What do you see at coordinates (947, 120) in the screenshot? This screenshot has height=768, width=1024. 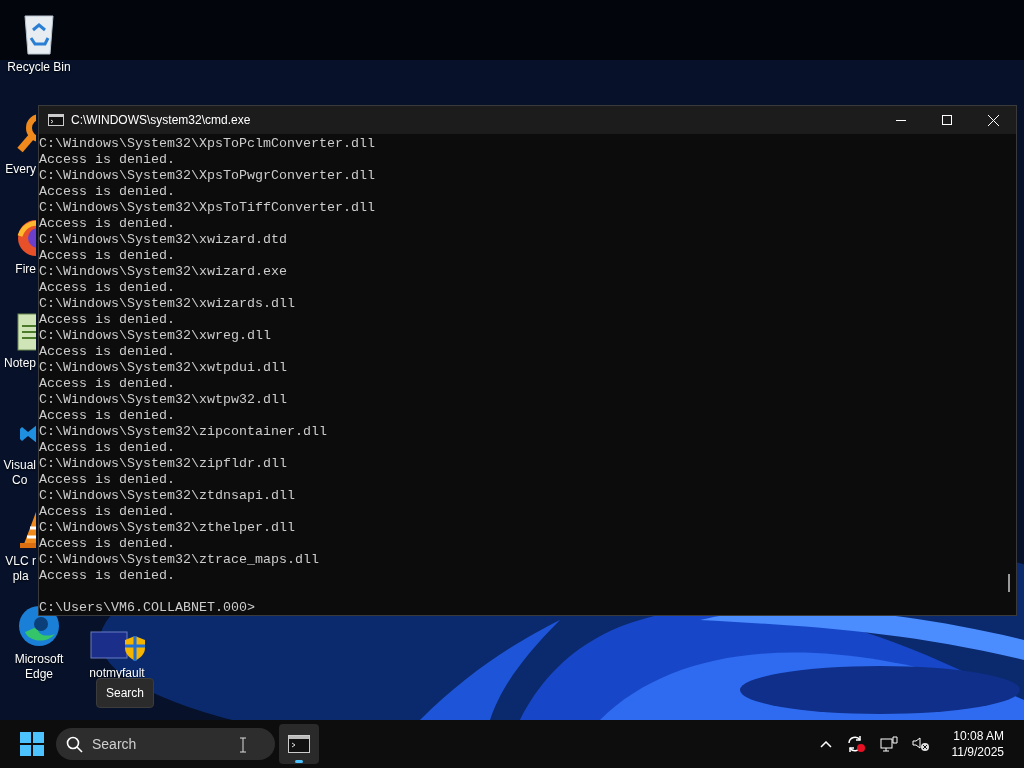 I see `maximize-icon` at bounding box center [947, 120].